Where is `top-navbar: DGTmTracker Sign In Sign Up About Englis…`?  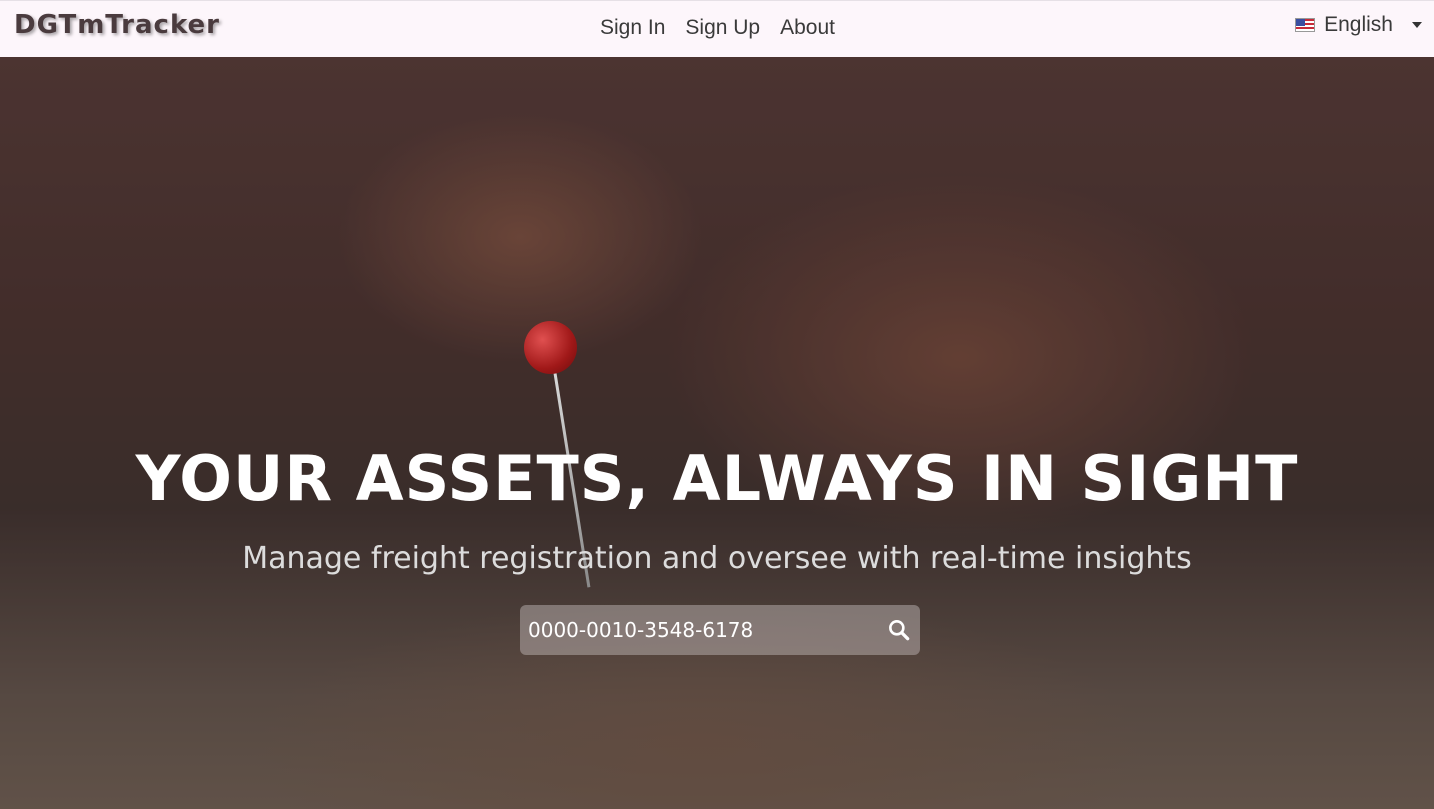 top-navbar: DGTmTracker Sign In Sign Up About Englis… is located at coordinates (717, 28).